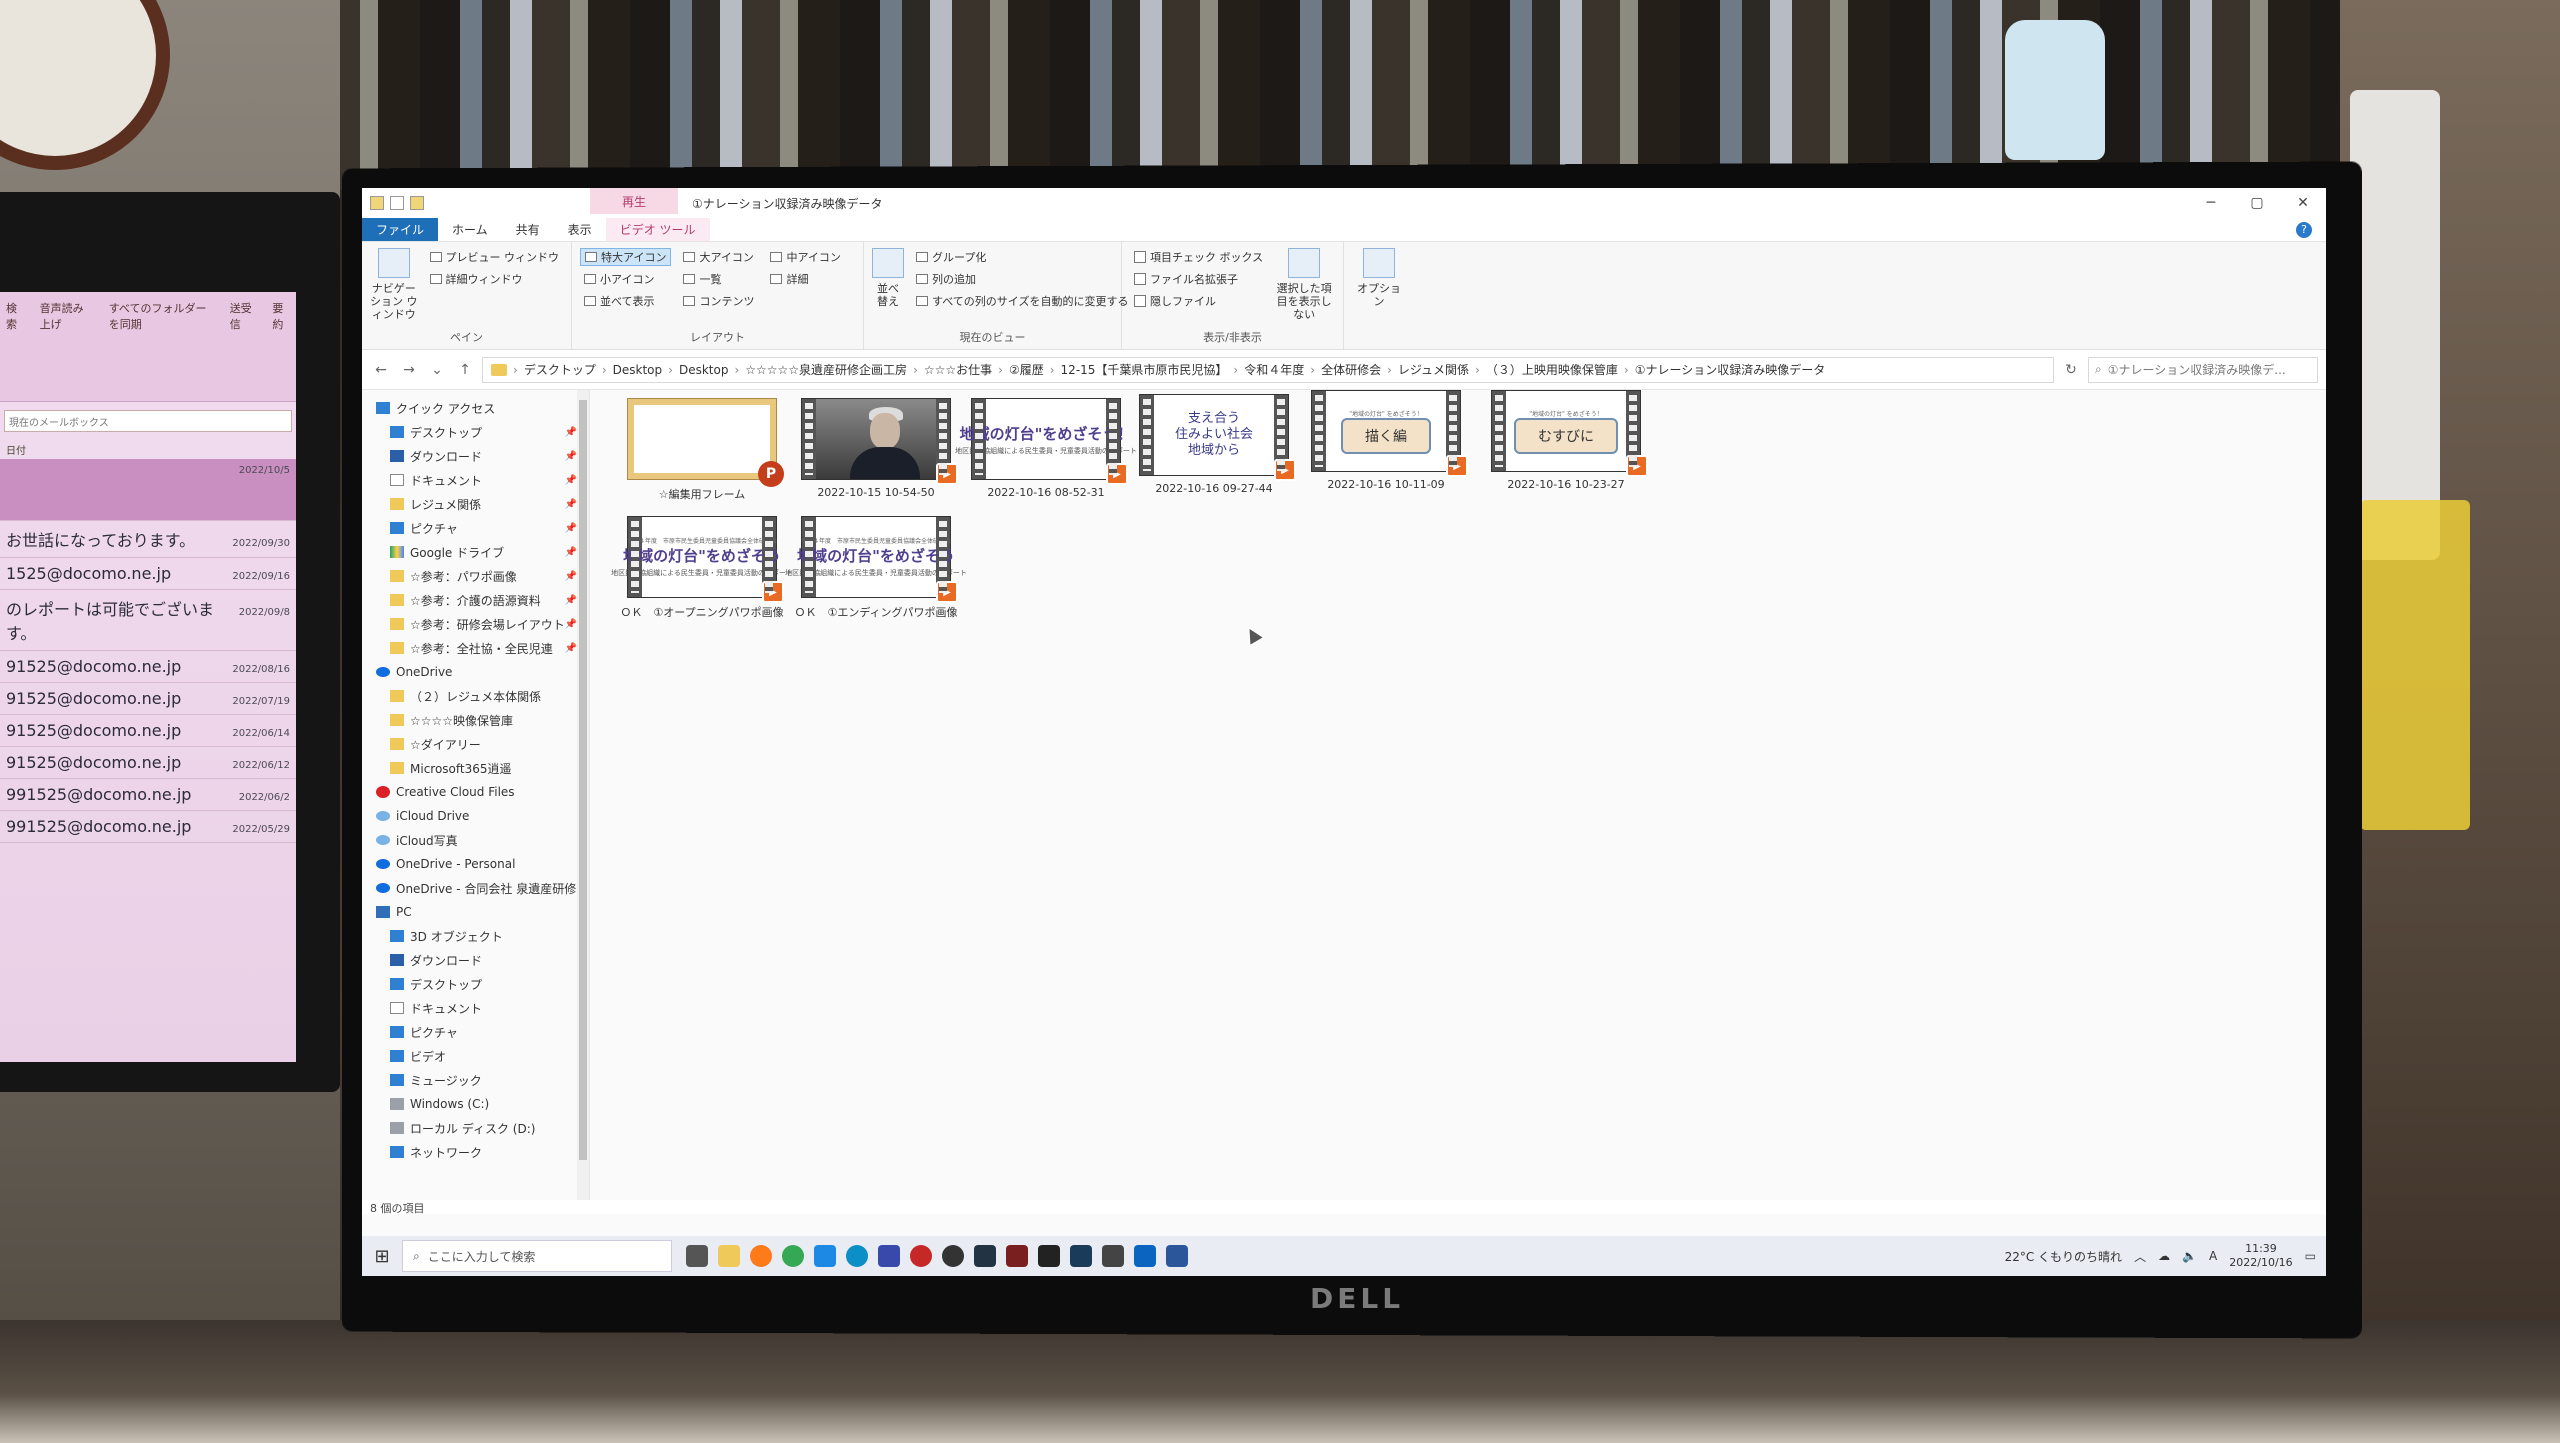 This screenshot has width=2560, height=1443. Describe the element at coordinates (805, 257) in the screenshot. I see `layout-option: 中アイコン` at that location.